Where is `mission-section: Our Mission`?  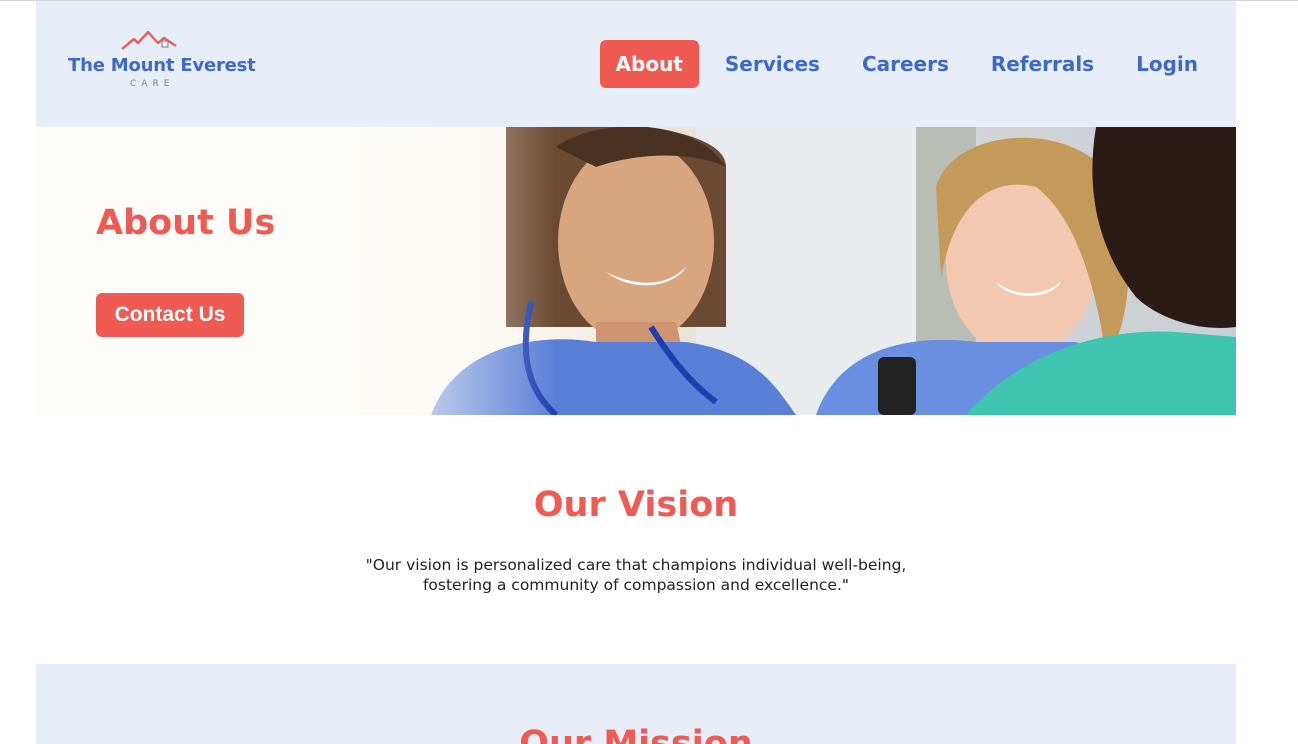 mission-section: Our Mission is located at coordinates (636, 704).